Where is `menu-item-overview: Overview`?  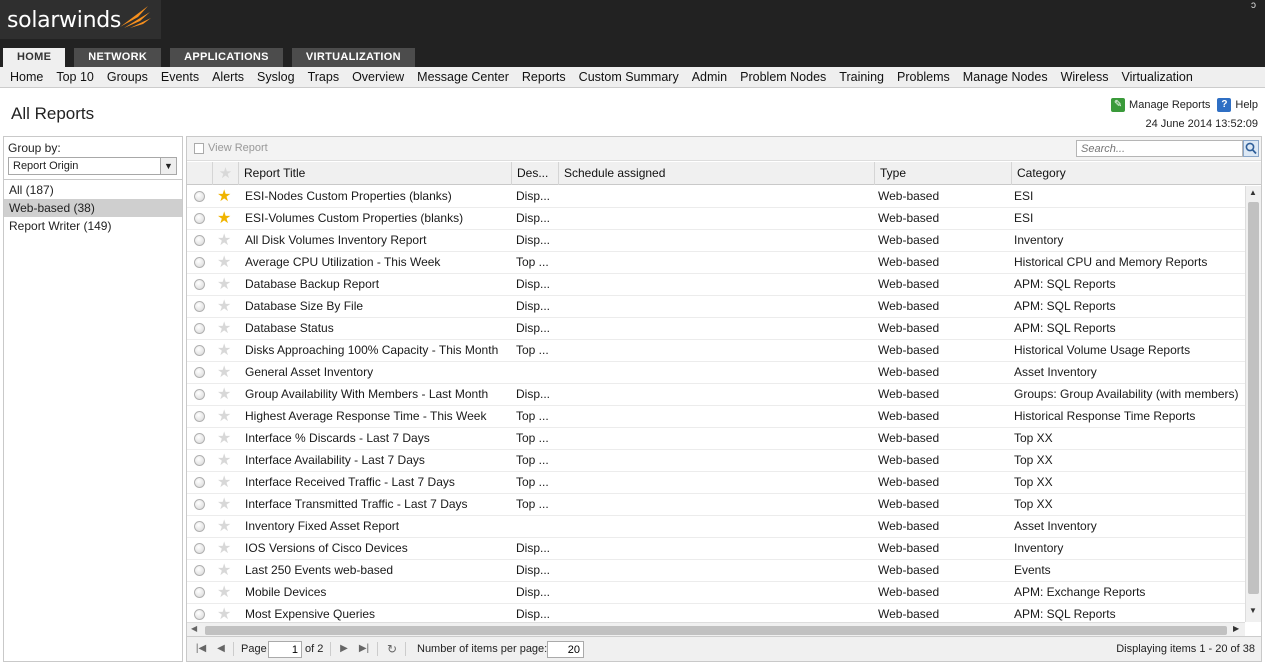
menu-item-overview: Overview is located at coordinates (378, 77).